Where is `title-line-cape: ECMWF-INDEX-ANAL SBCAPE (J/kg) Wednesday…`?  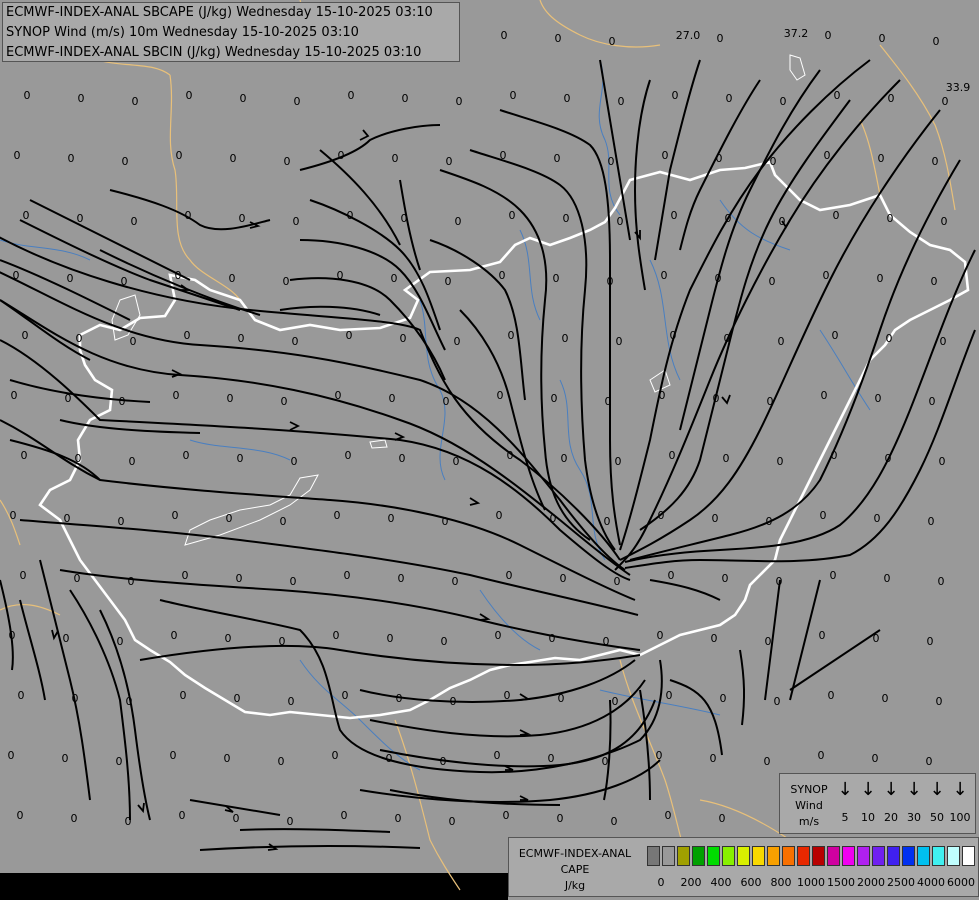 title-line-cape: ECMWF-INDEX-ANAL SBCAPE (J/kg) Wednesday… is located at coordinates (219, 12).